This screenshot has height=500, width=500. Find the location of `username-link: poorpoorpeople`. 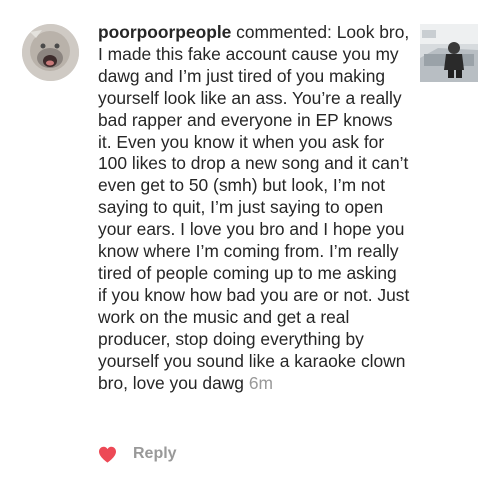

username-link: poorpoorpeople is located at coordinates (164, 32).